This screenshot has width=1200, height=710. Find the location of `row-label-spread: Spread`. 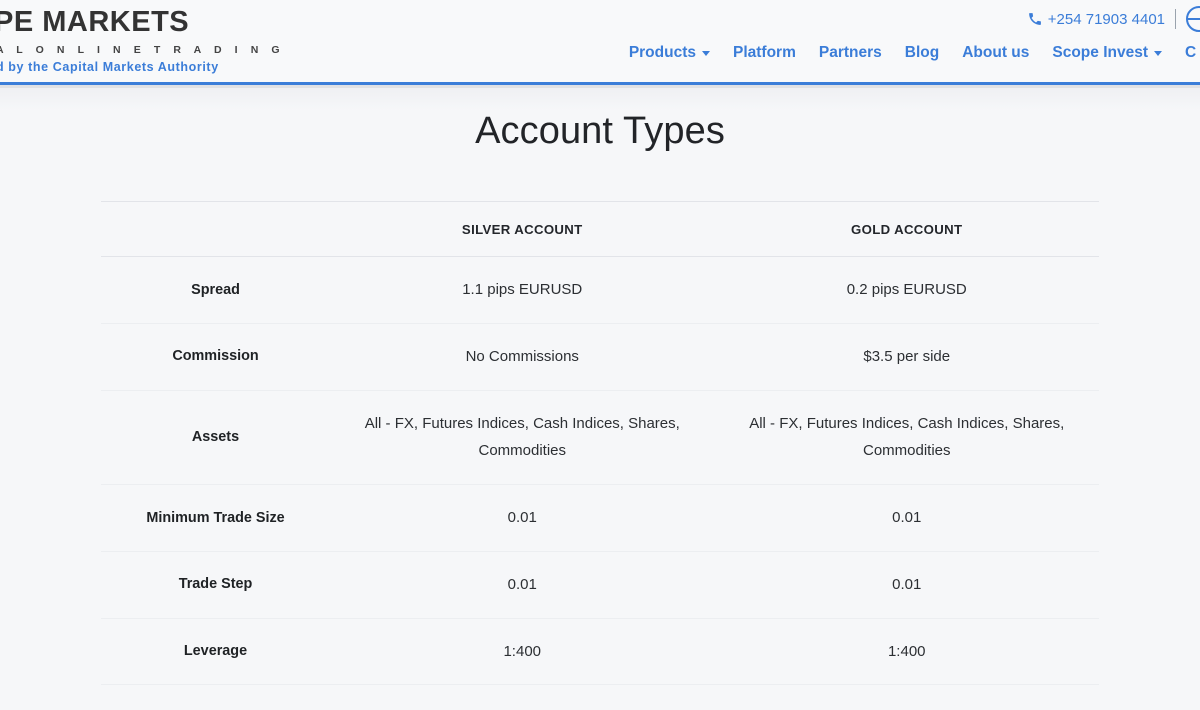

row-label-spread: Spread is located at coordinates (215, 290).